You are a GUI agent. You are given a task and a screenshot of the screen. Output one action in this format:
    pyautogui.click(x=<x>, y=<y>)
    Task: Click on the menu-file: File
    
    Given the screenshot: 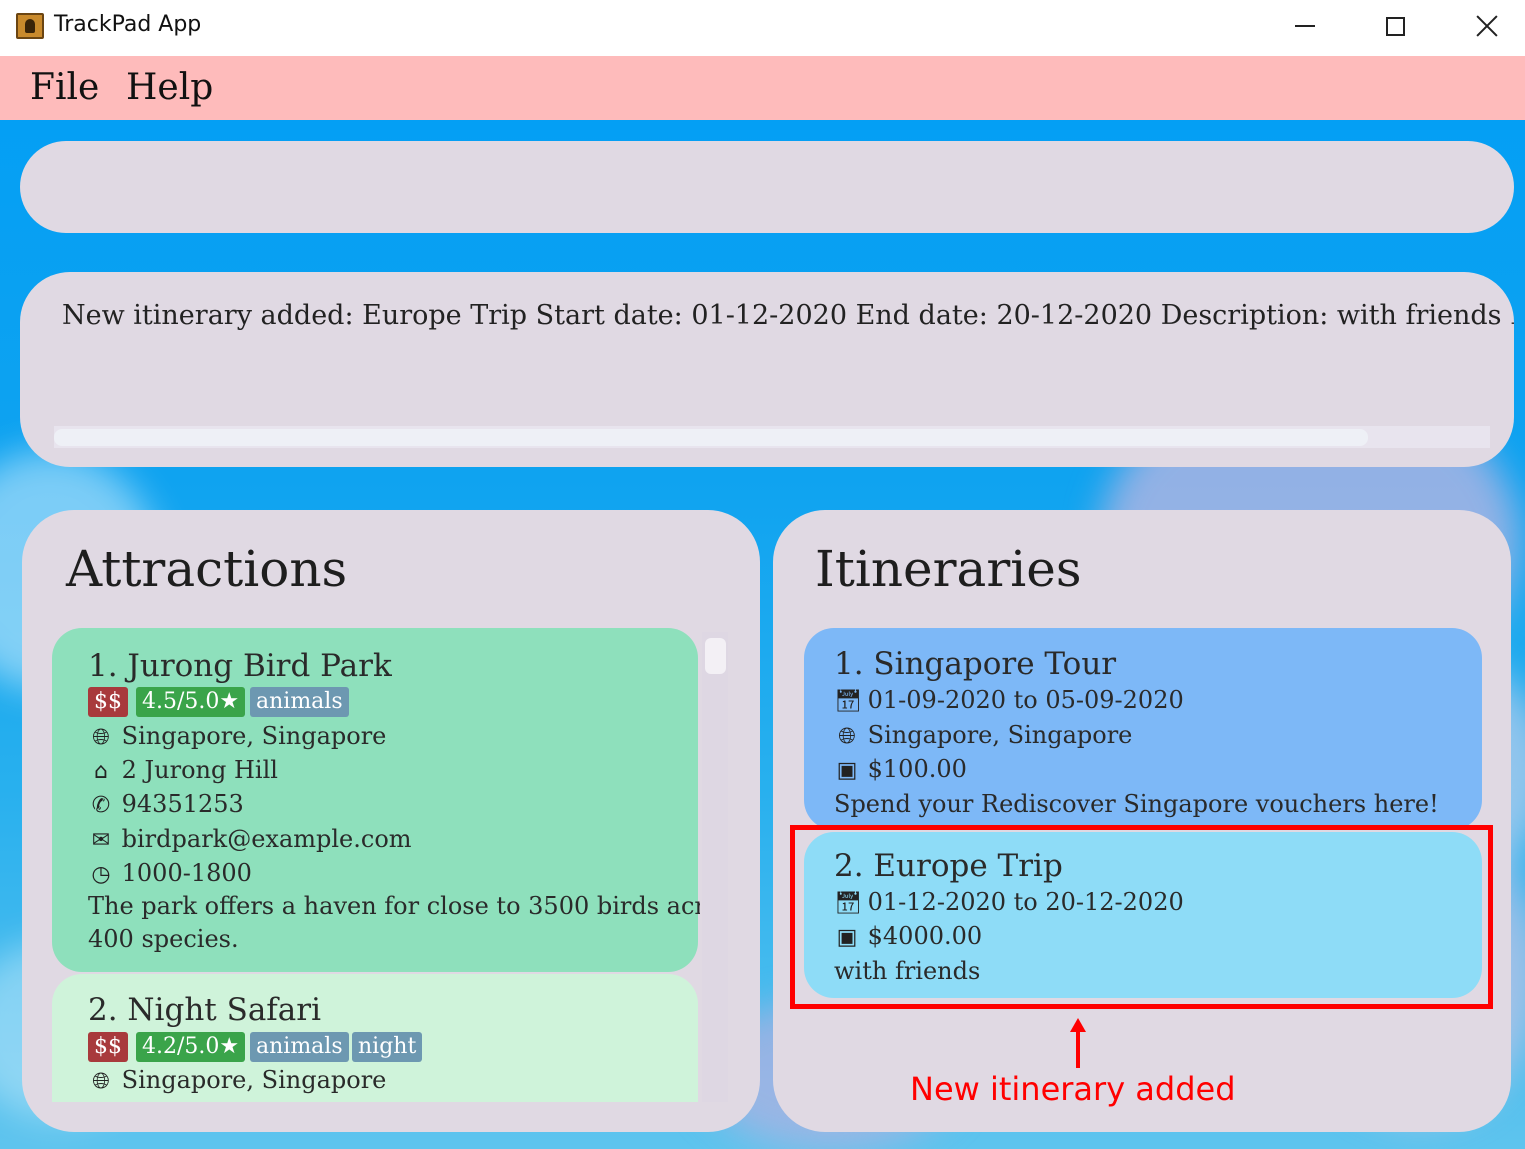 What is the action you would take?
    pyautogui.click(x=64, y=87)
    